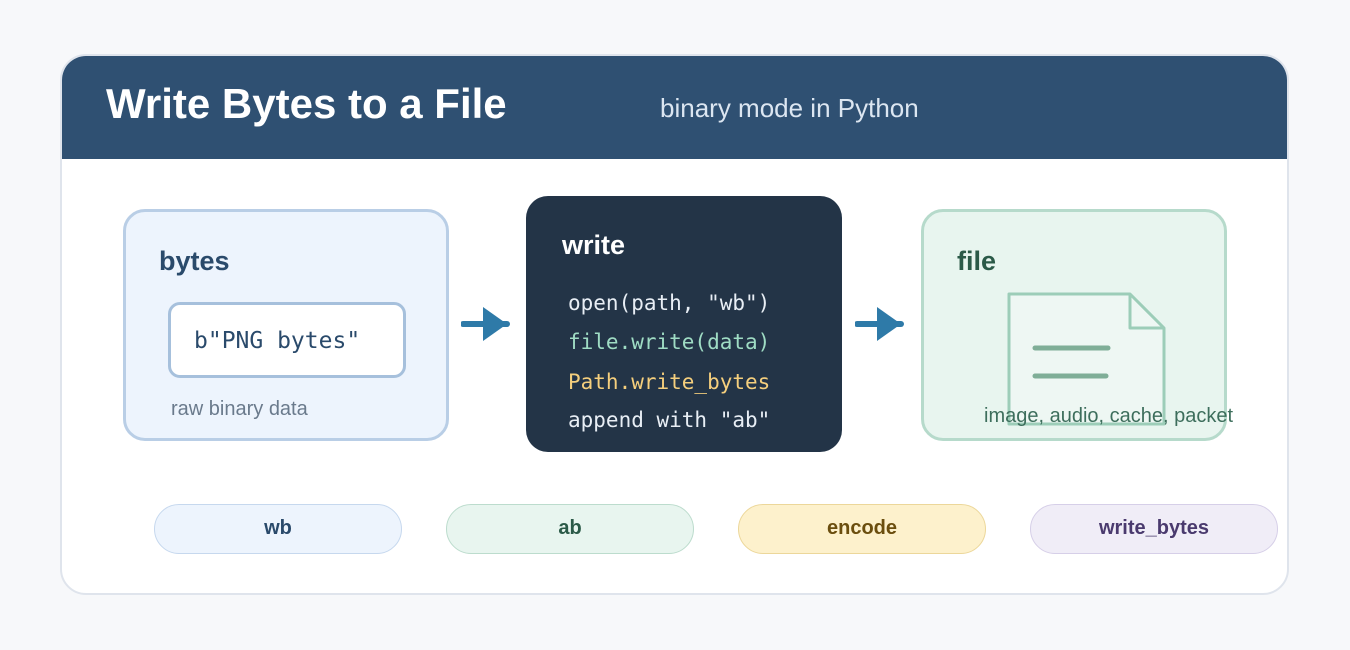 The width and height of the screenshot is (1350, 650). I want to click on bytes-panel-caption: raw binary data, so click(239, 409).